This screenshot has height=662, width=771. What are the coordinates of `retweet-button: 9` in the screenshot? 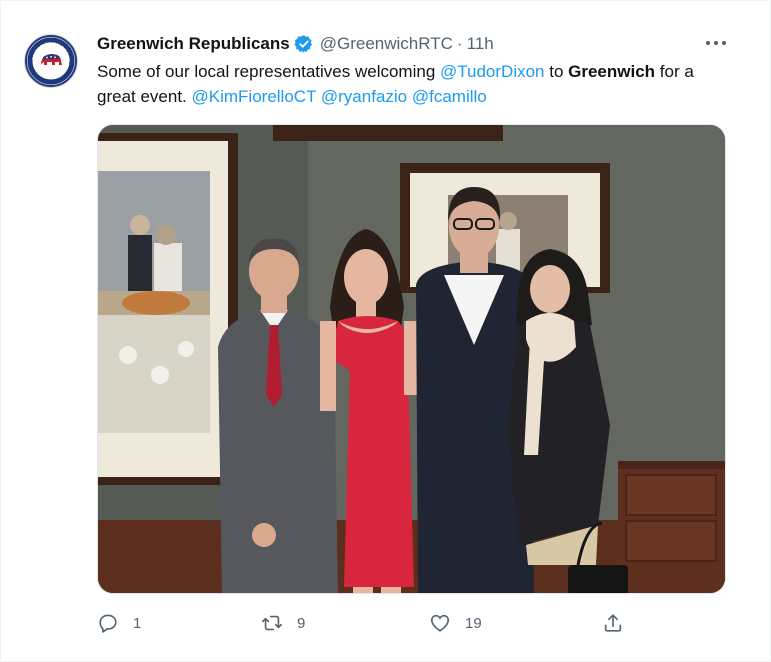 It's located at (283, 623).